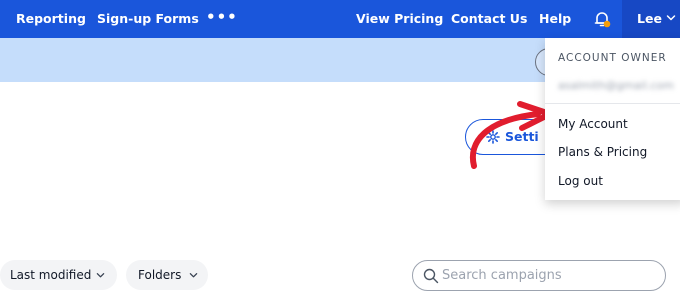 The width and height of the screenshot is (680, 297). What do you see at coordinates (431, 276) in the screenshot?
I see `search-icon` at bounding box center [431, 276].